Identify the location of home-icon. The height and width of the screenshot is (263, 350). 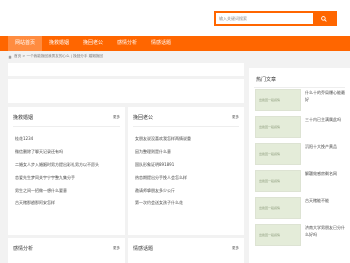
(10, 56).